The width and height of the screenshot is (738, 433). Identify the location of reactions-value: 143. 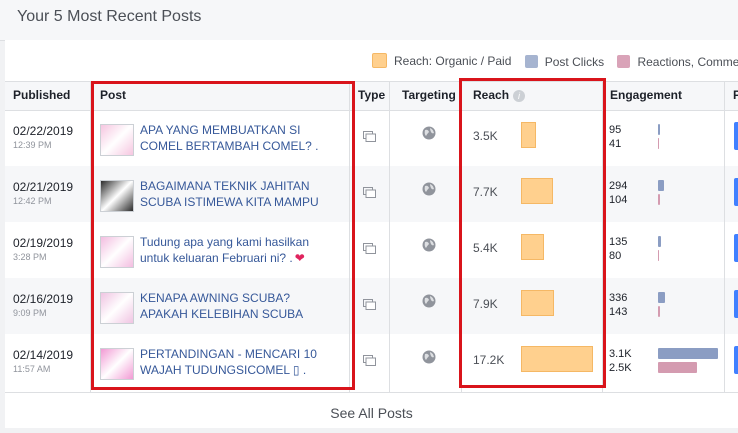
(618, 312).